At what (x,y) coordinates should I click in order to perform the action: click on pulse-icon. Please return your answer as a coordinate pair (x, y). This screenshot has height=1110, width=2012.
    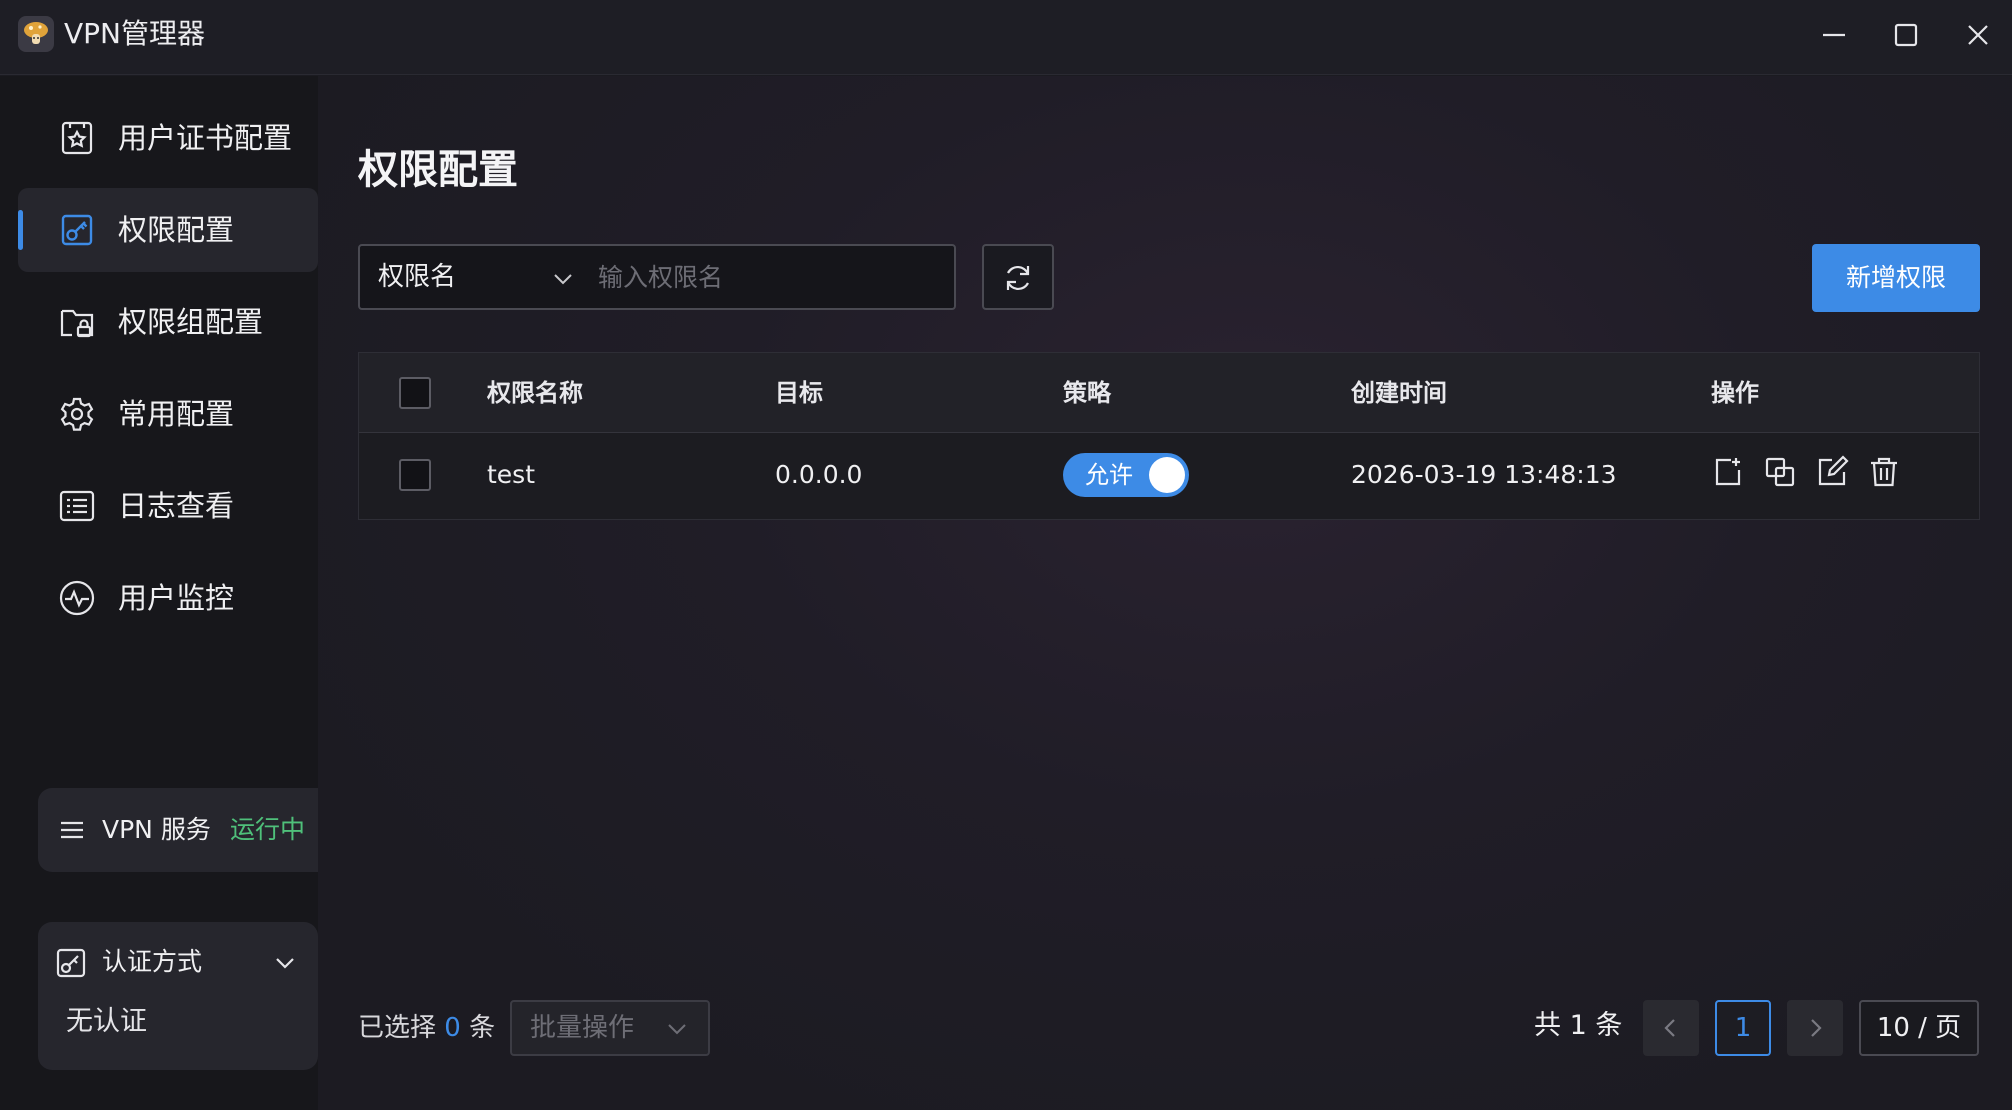
    Looking at the image, I should click on (77, 598).